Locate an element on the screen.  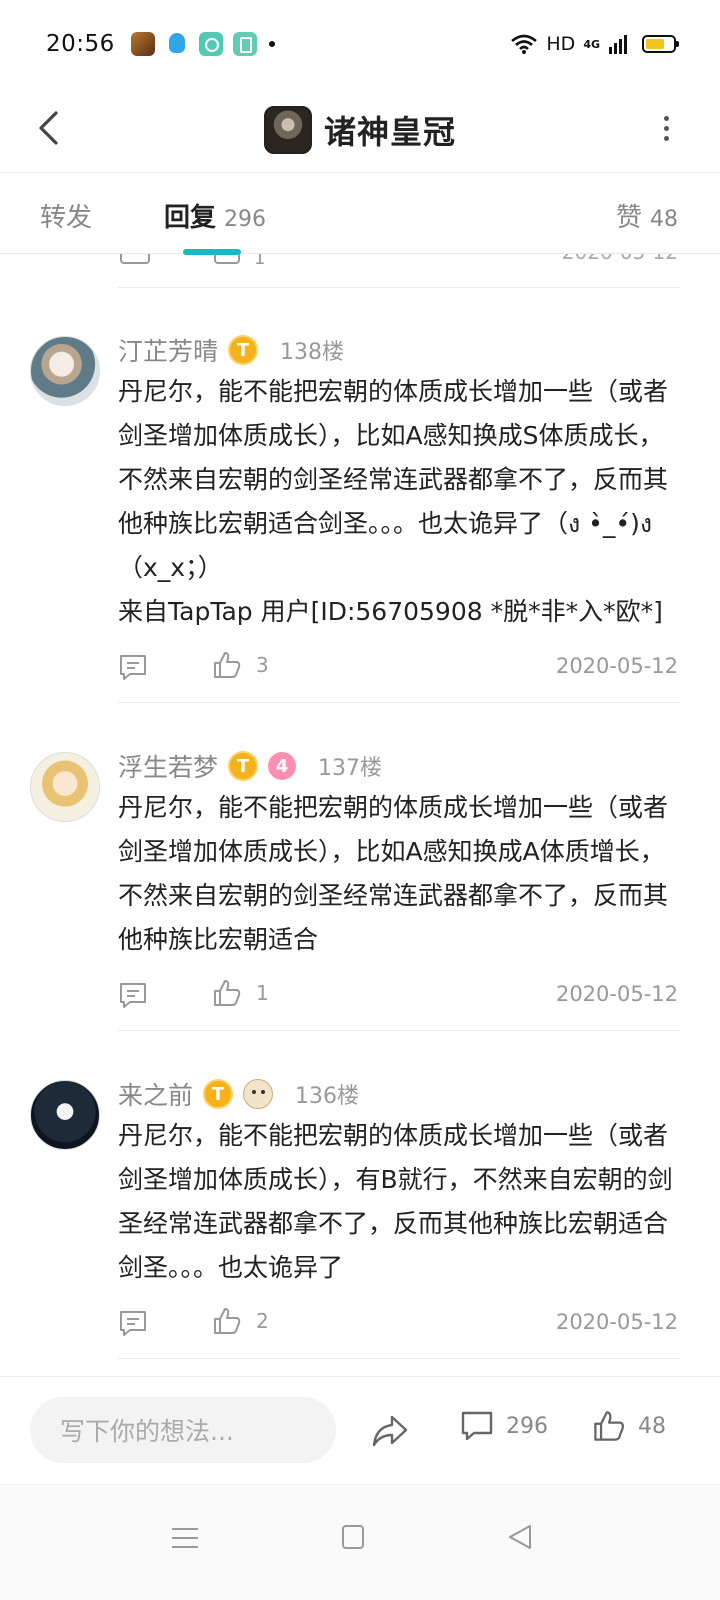
comment-header: 汀芷芳晴 T 138楼 is located at coordinates (231, 350).